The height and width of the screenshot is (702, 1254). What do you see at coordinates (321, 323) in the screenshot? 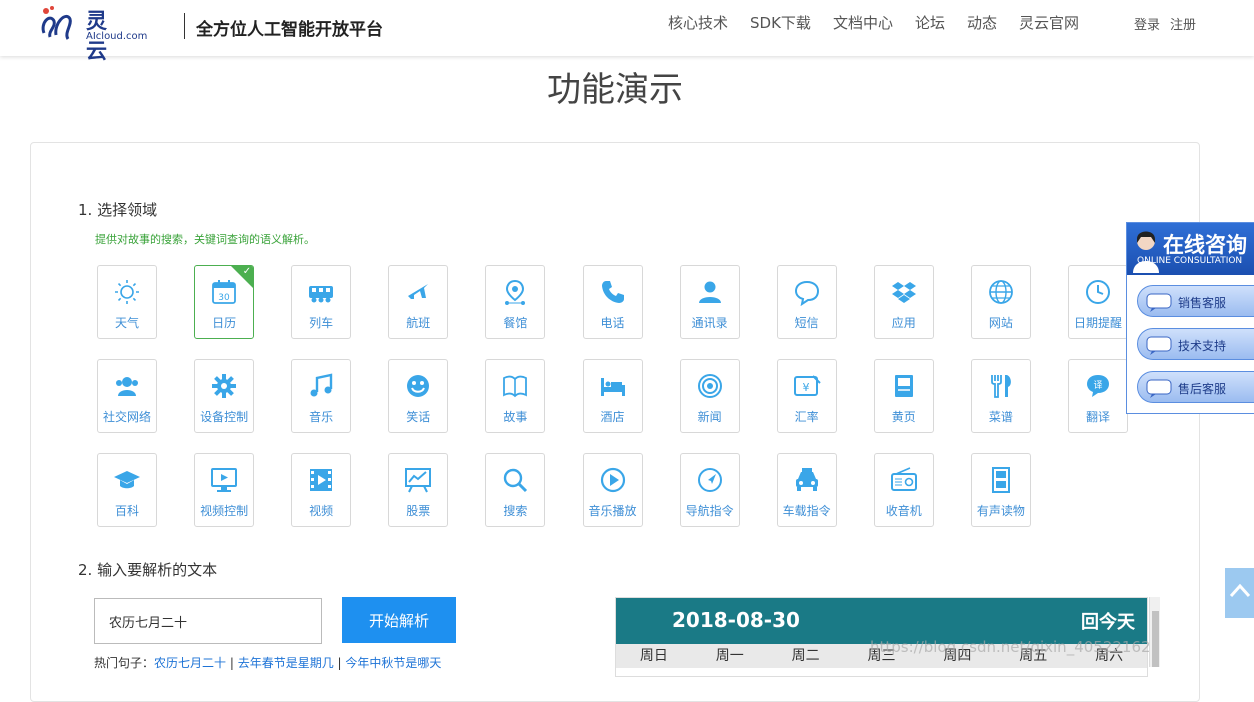
I see `domain-tile-label: 列车` at bounding box center [321, 323].